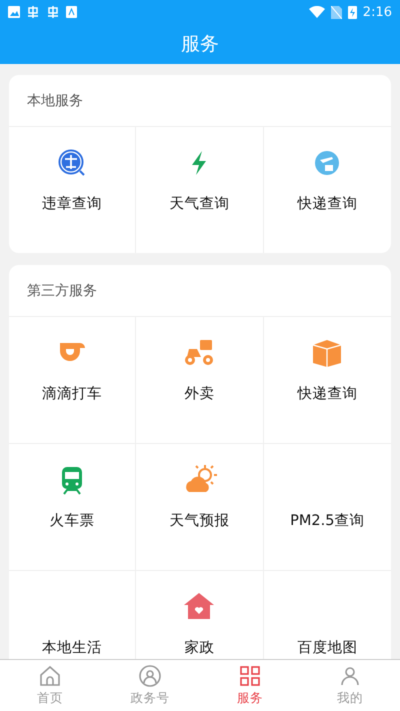 This screenshot has height=711, width=400. What do you see at coordinates (72, 190) in the screenshot?
I see `service-item: 违章查询` at bounding box center [72, 190].